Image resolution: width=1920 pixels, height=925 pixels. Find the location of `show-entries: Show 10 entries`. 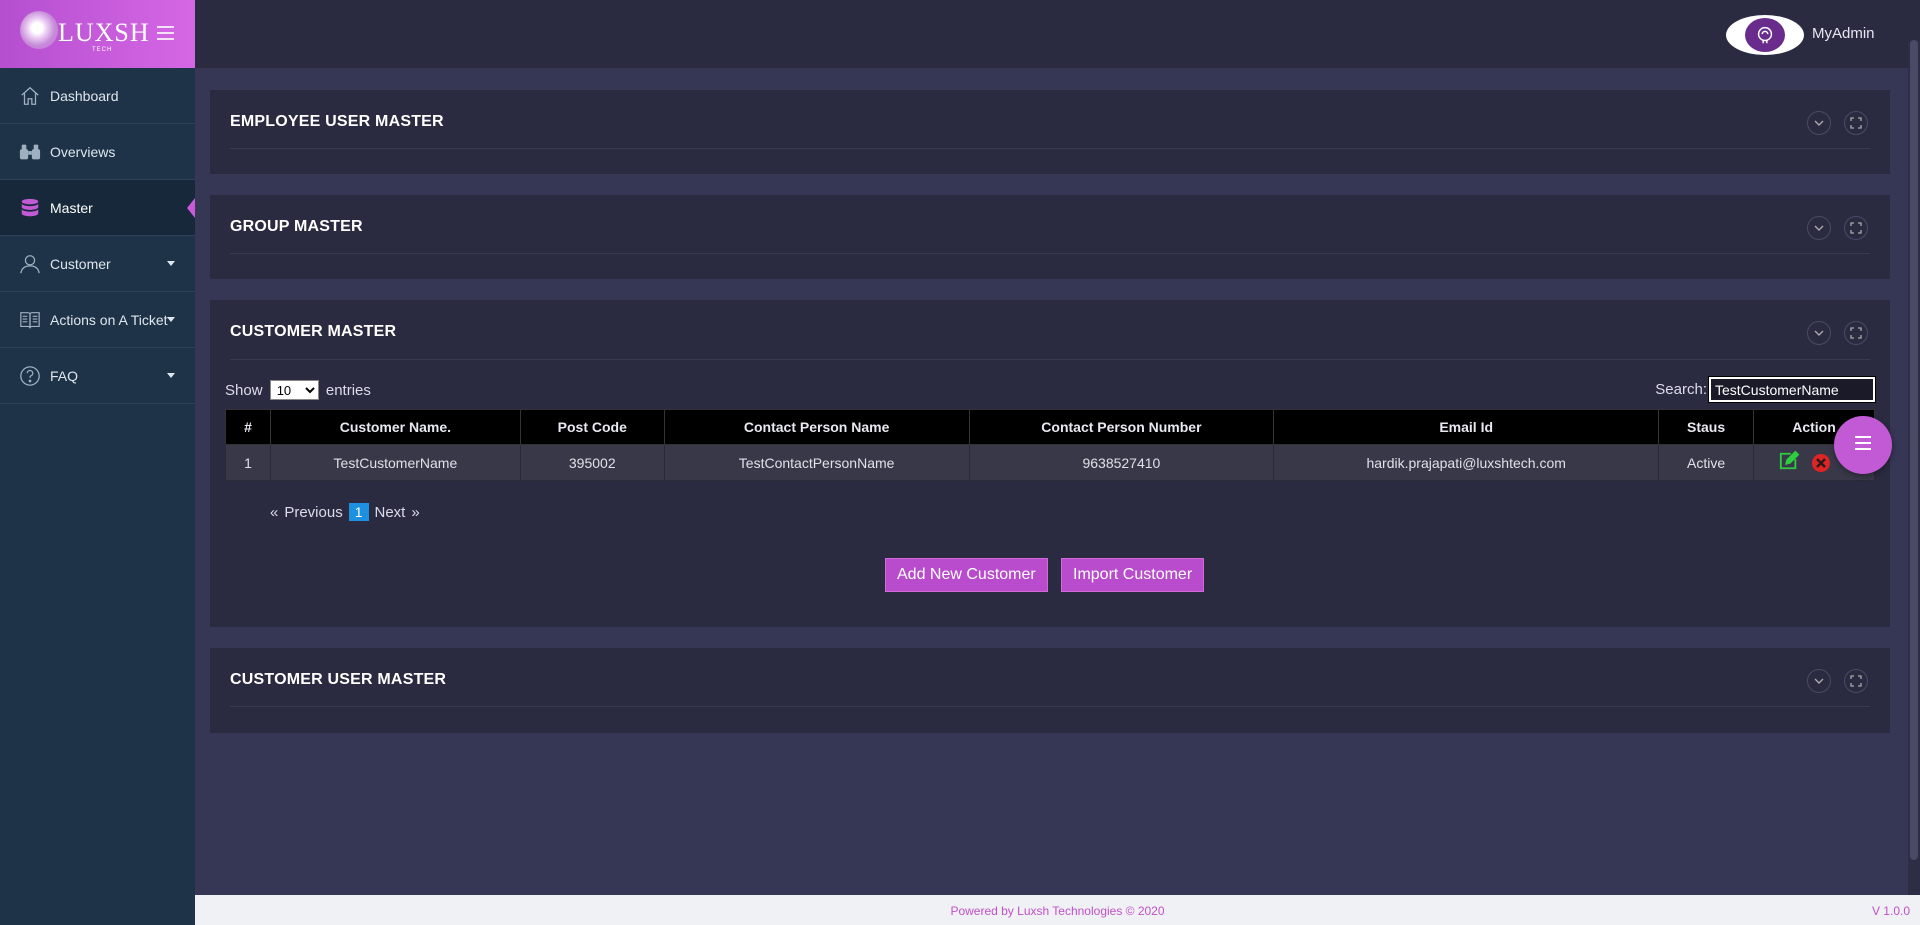

show-entries: Show 10 entries is located at coordinates (298, 390).